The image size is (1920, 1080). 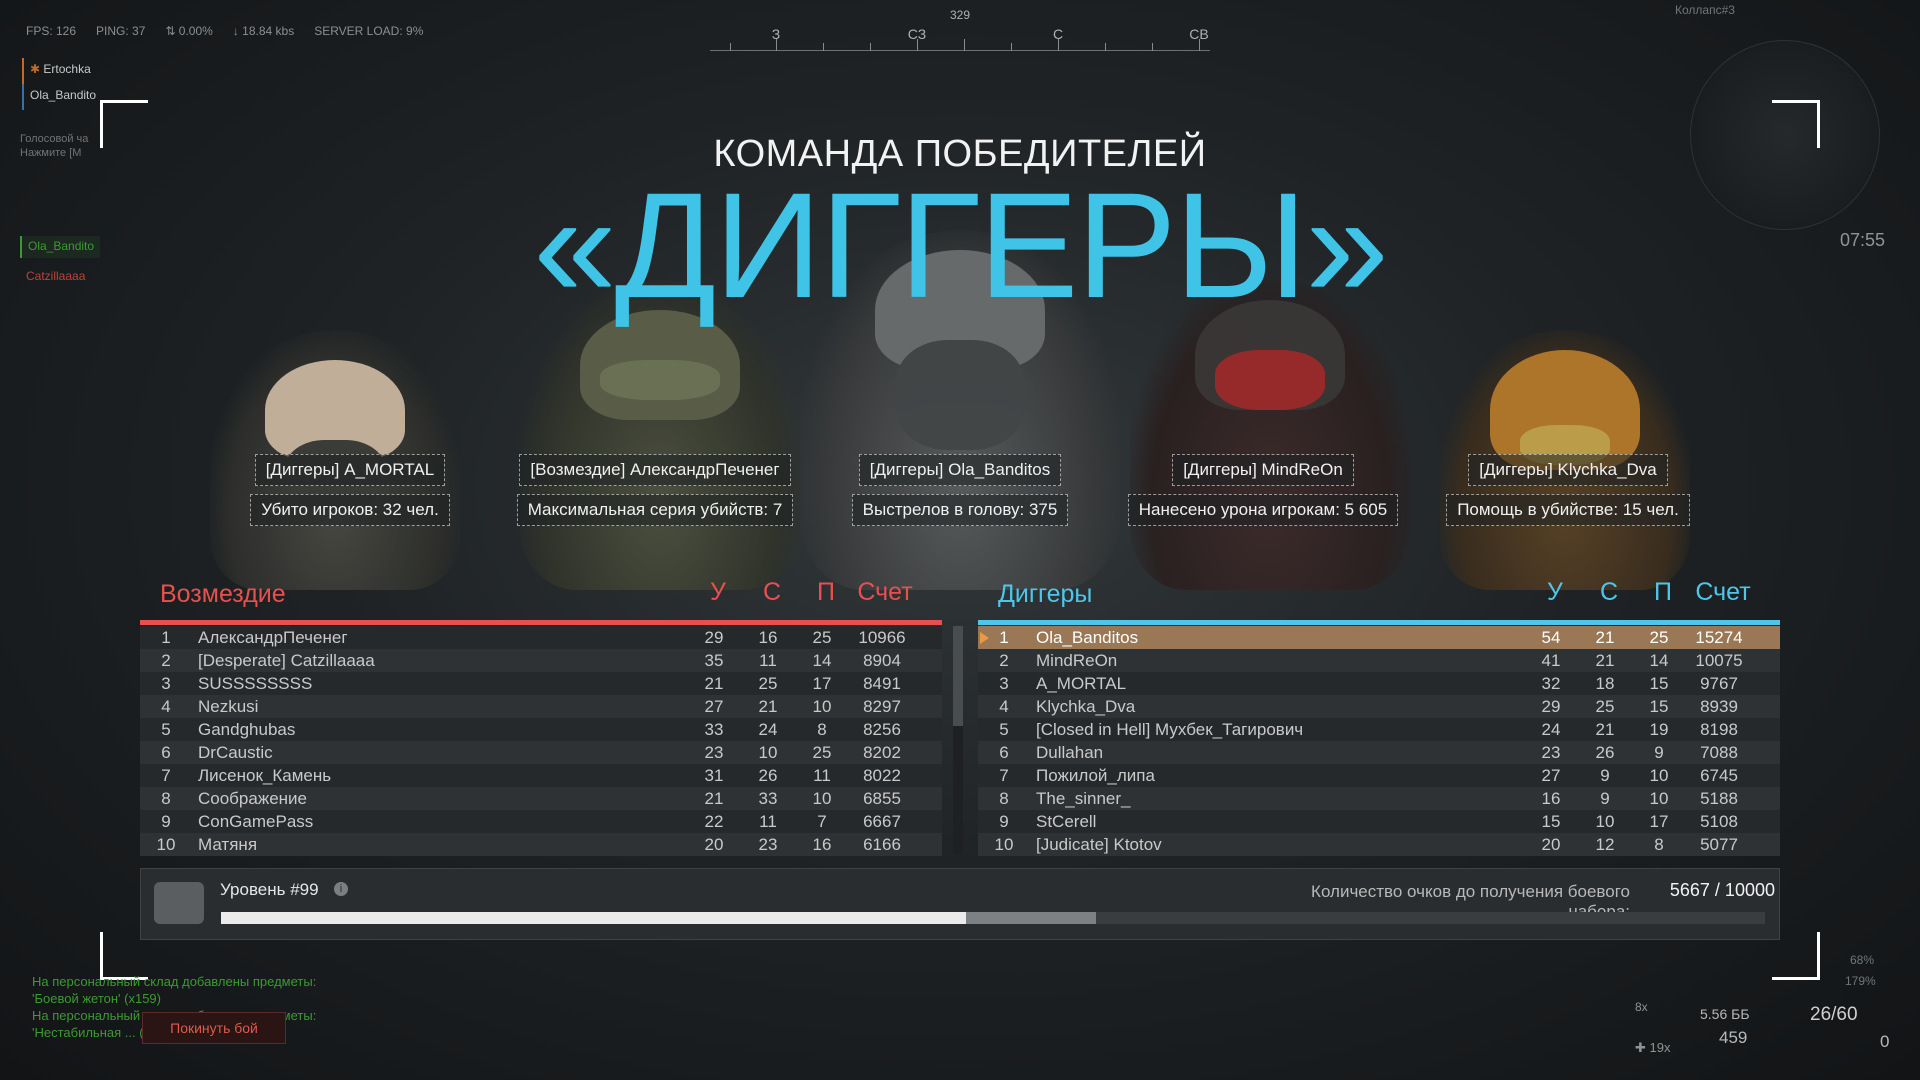 What do you see at coordinates (269, 889) in the screenshot?
I see `level-label: Уровень #99` at bounding box center [269, 889].